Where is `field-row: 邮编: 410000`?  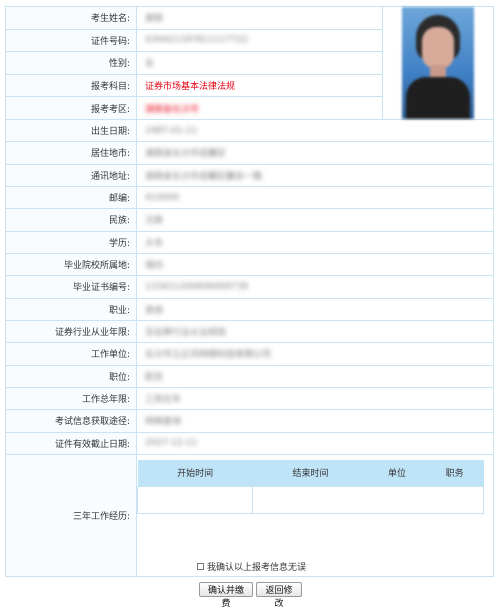 field-row: 邮编: 410000 is located at coordinates (249, 197).